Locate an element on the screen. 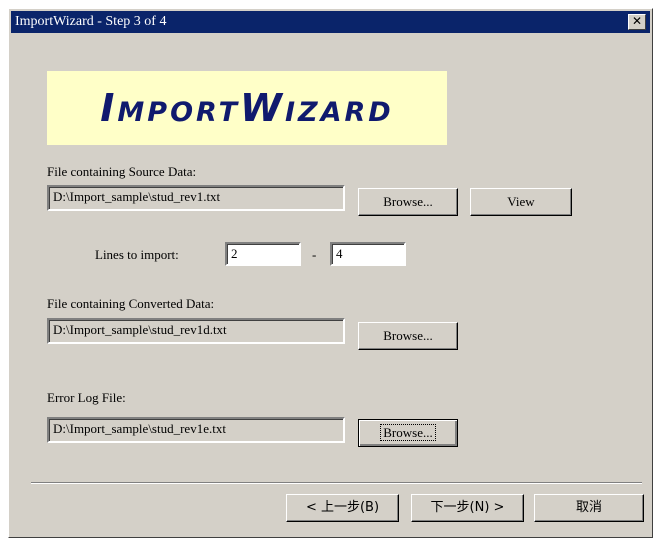 Image resolution: width=658 pixels, height=540 pixels. error-log-label: Error Log File: is located at coordinates (86, 397).